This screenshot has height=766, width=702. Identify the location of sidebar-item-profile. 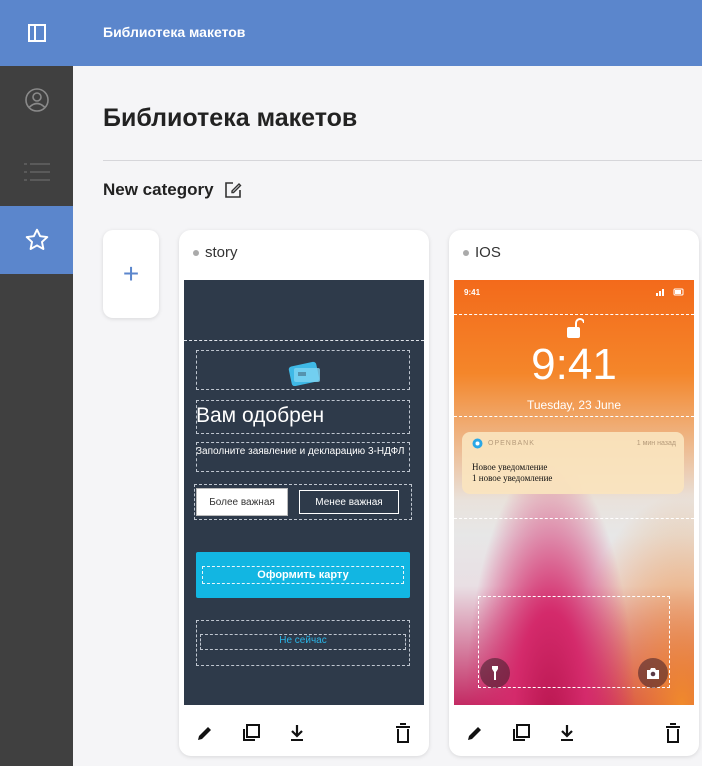
(36, 100).